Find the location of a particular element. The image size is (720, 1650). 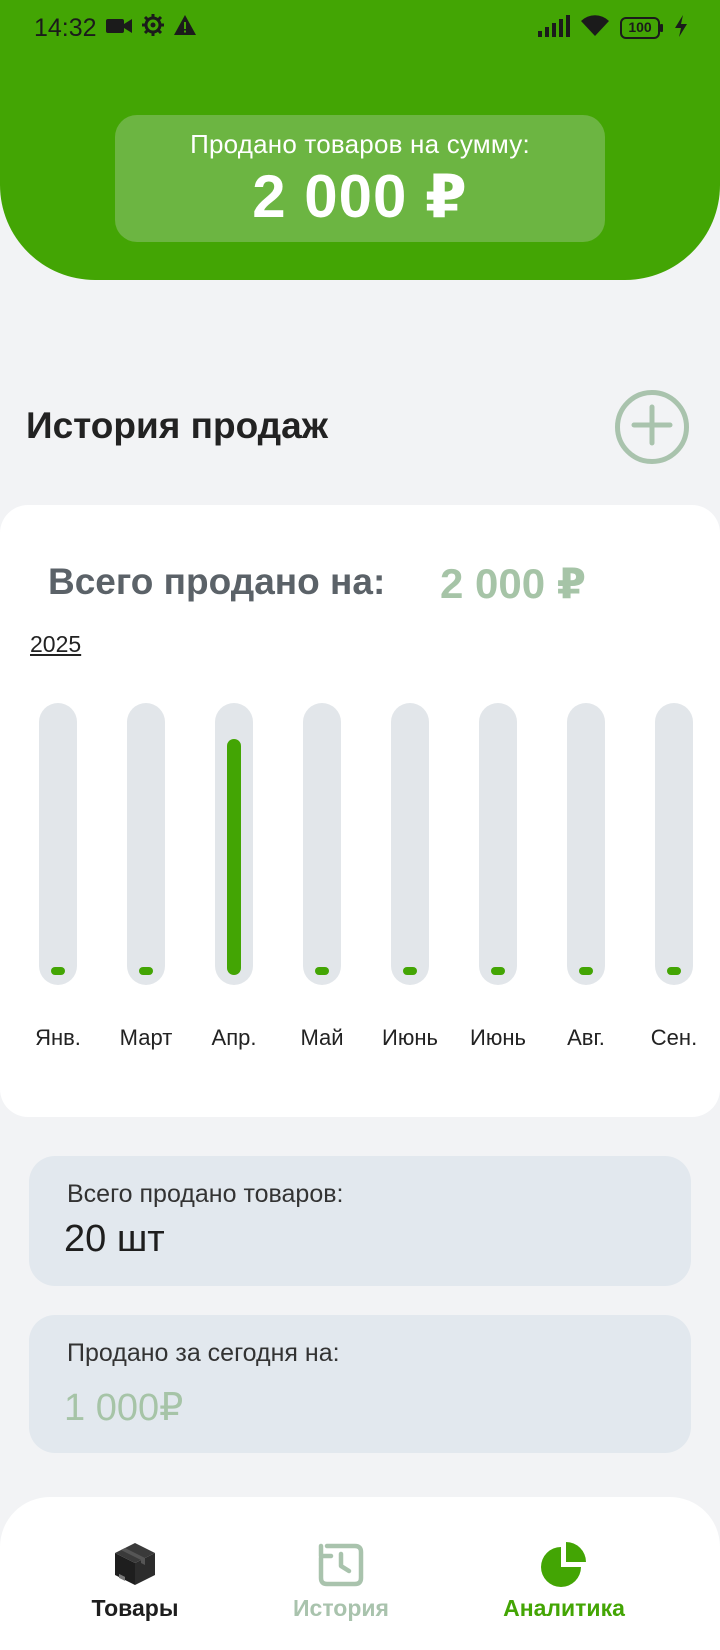

nav-label-analytics: Аналитика is located at coordinates (564, 1608).